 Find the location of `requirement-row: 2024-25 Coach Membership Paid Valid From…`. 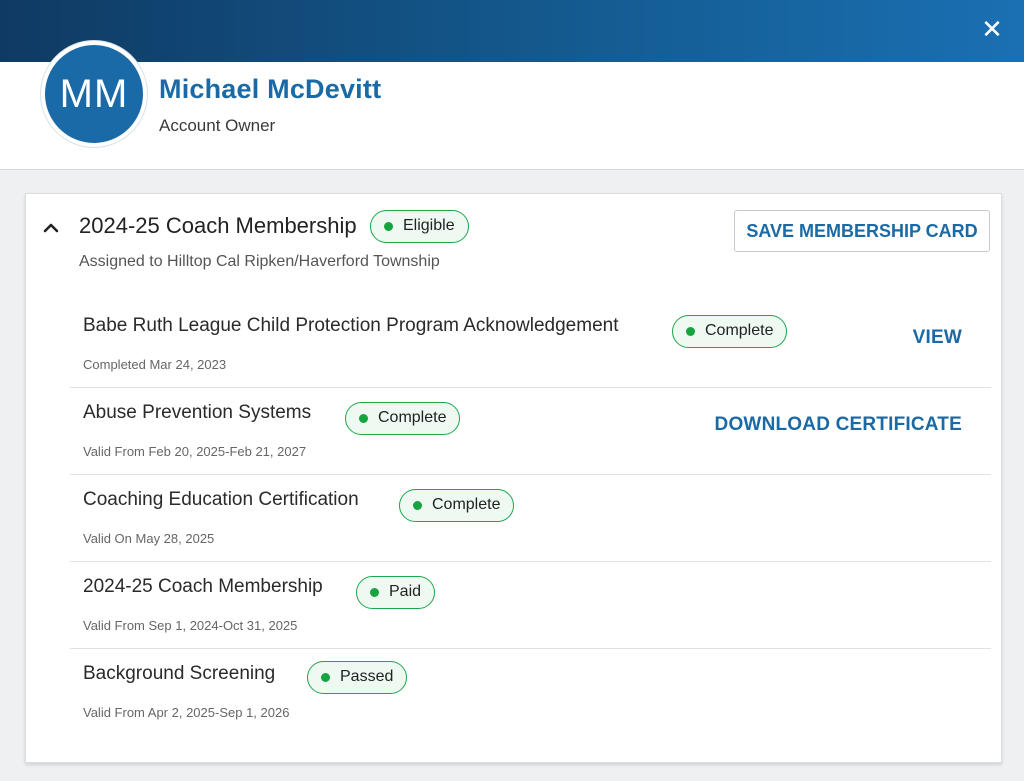

requirement-row: 2024-25 Coach Membership Paid Valid From… is located at coordinates (530, 605).